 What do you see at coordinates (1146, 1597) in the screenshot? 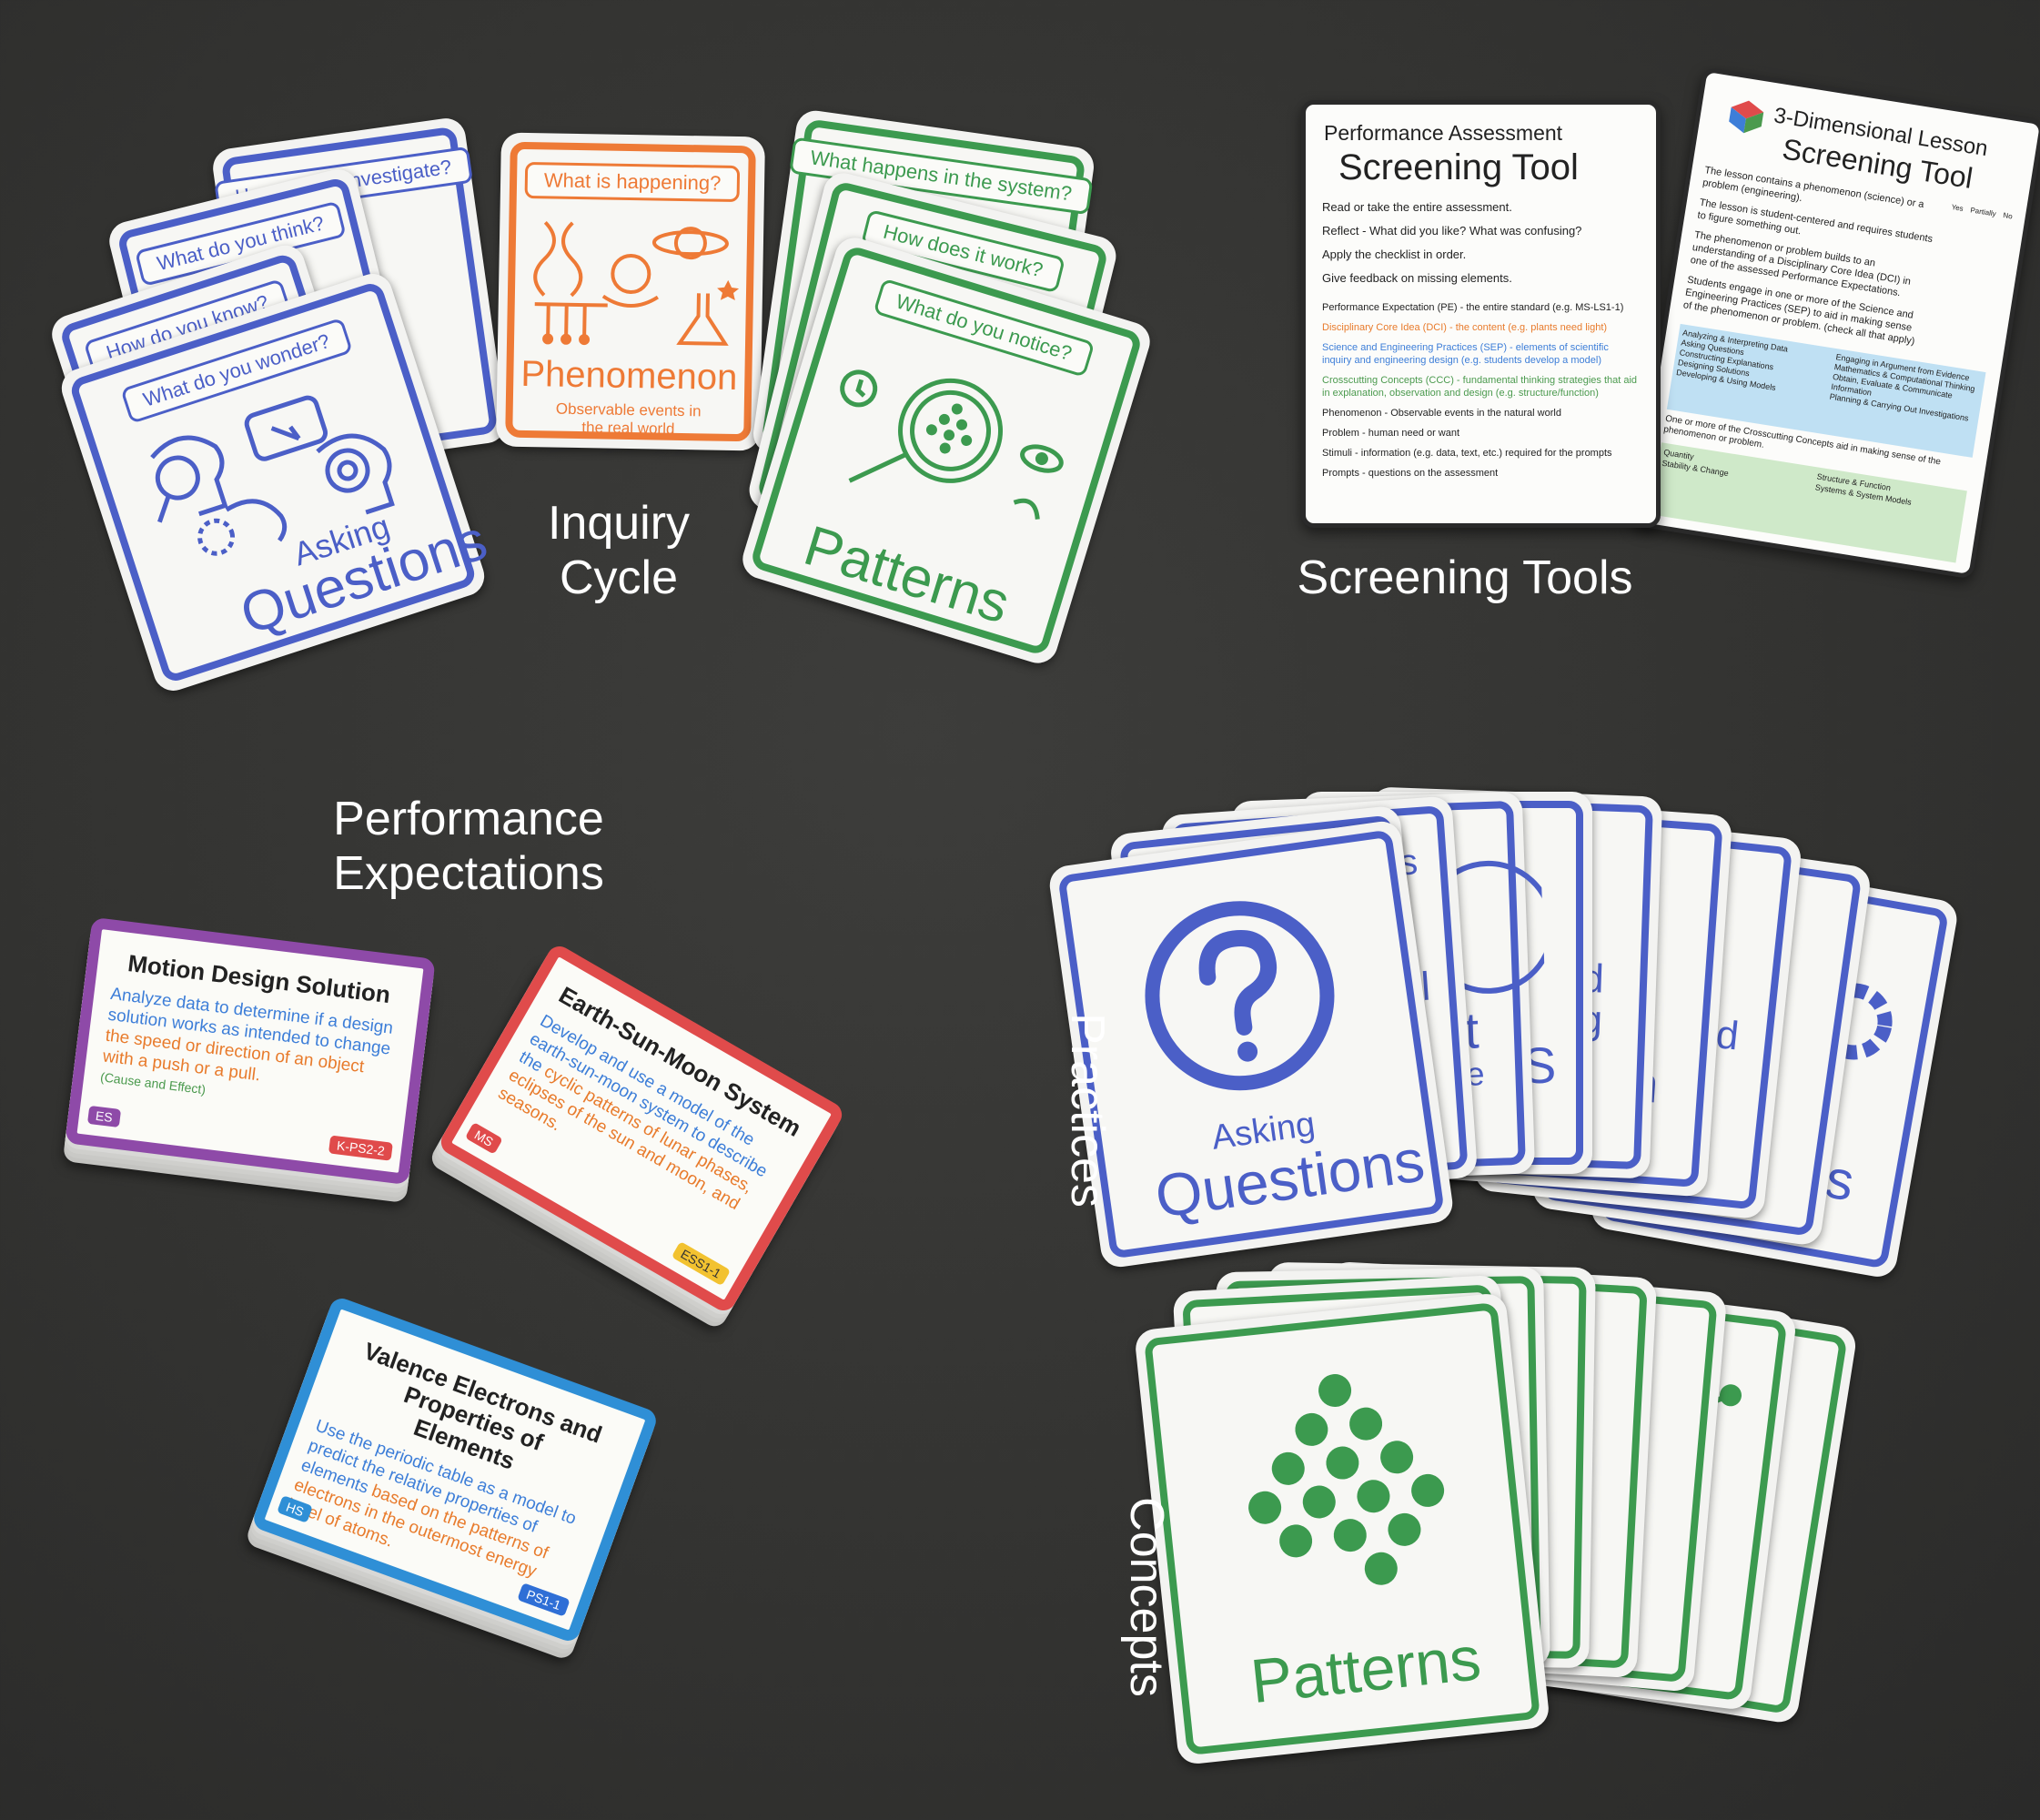
I see `label-concepts: Concepts` at bounding box center [1146, 1597].